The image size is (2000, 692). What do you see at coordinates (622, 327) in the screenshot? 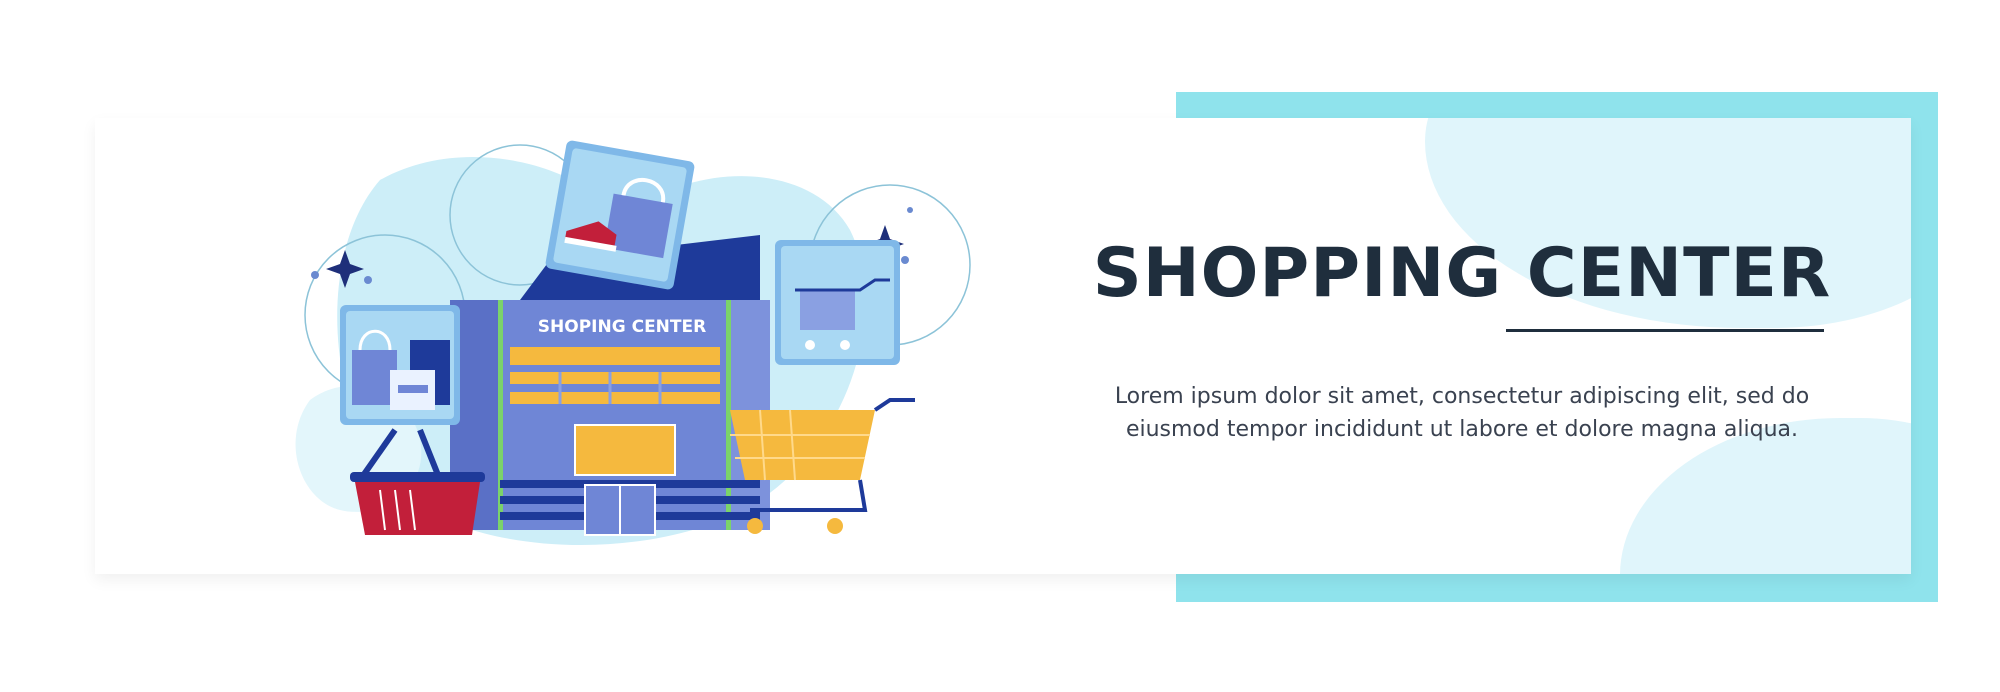
I see `store-sign-text: SHOPING CENTER` at bounding box center [622, 327].